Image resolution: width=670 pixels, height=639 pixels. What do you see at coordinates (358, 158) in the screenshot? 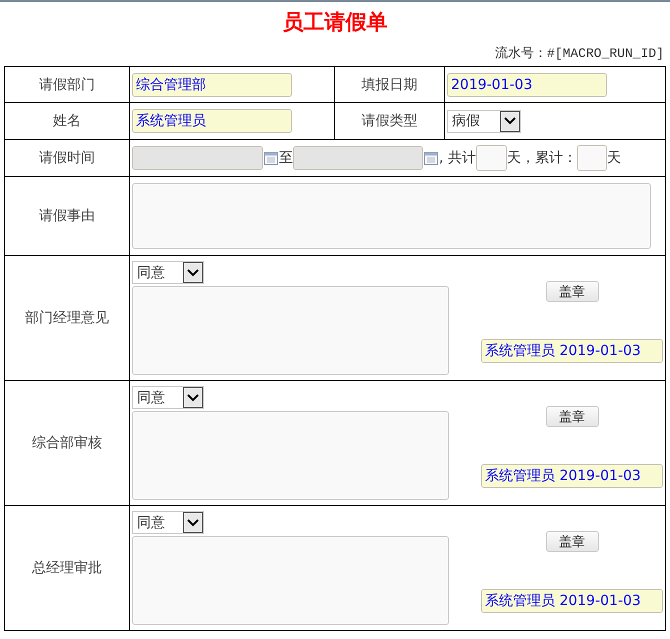
I see `end-date-field` at bounding box center [358, 158].